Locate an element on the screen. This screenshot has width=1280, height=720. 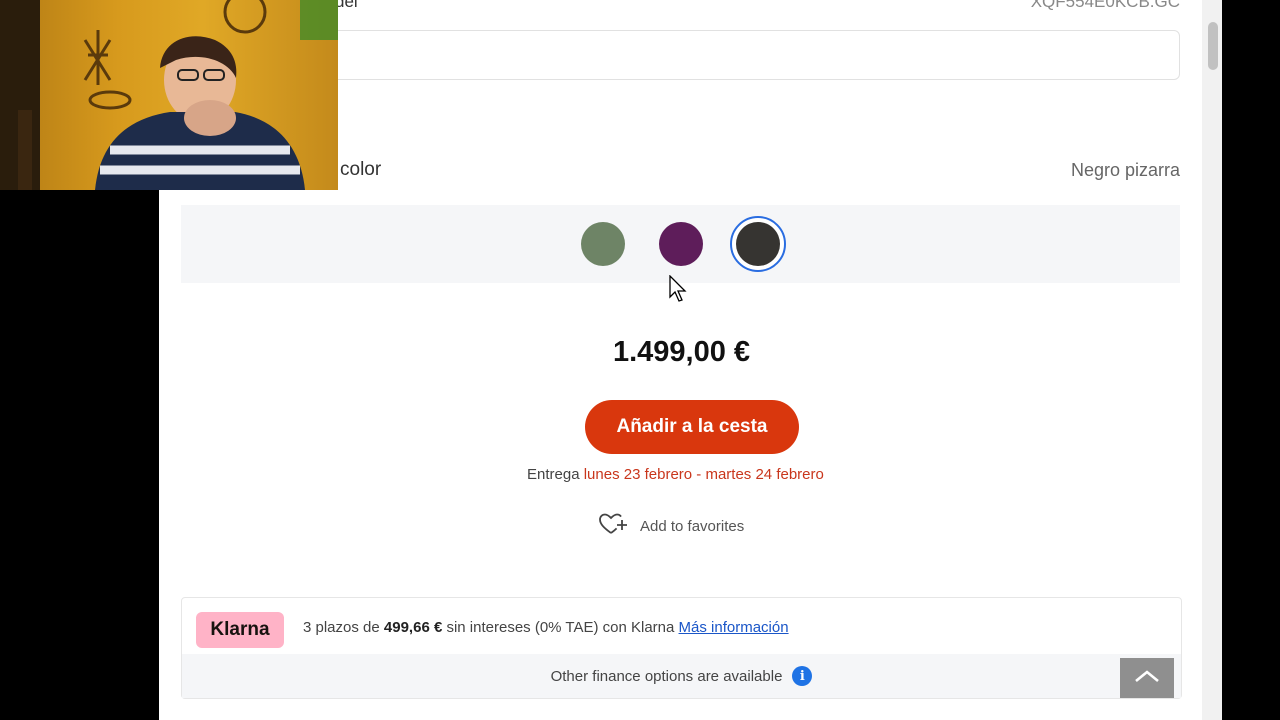
add-to-favorites-button: Add to favorites is located at coordinates (671, 526).